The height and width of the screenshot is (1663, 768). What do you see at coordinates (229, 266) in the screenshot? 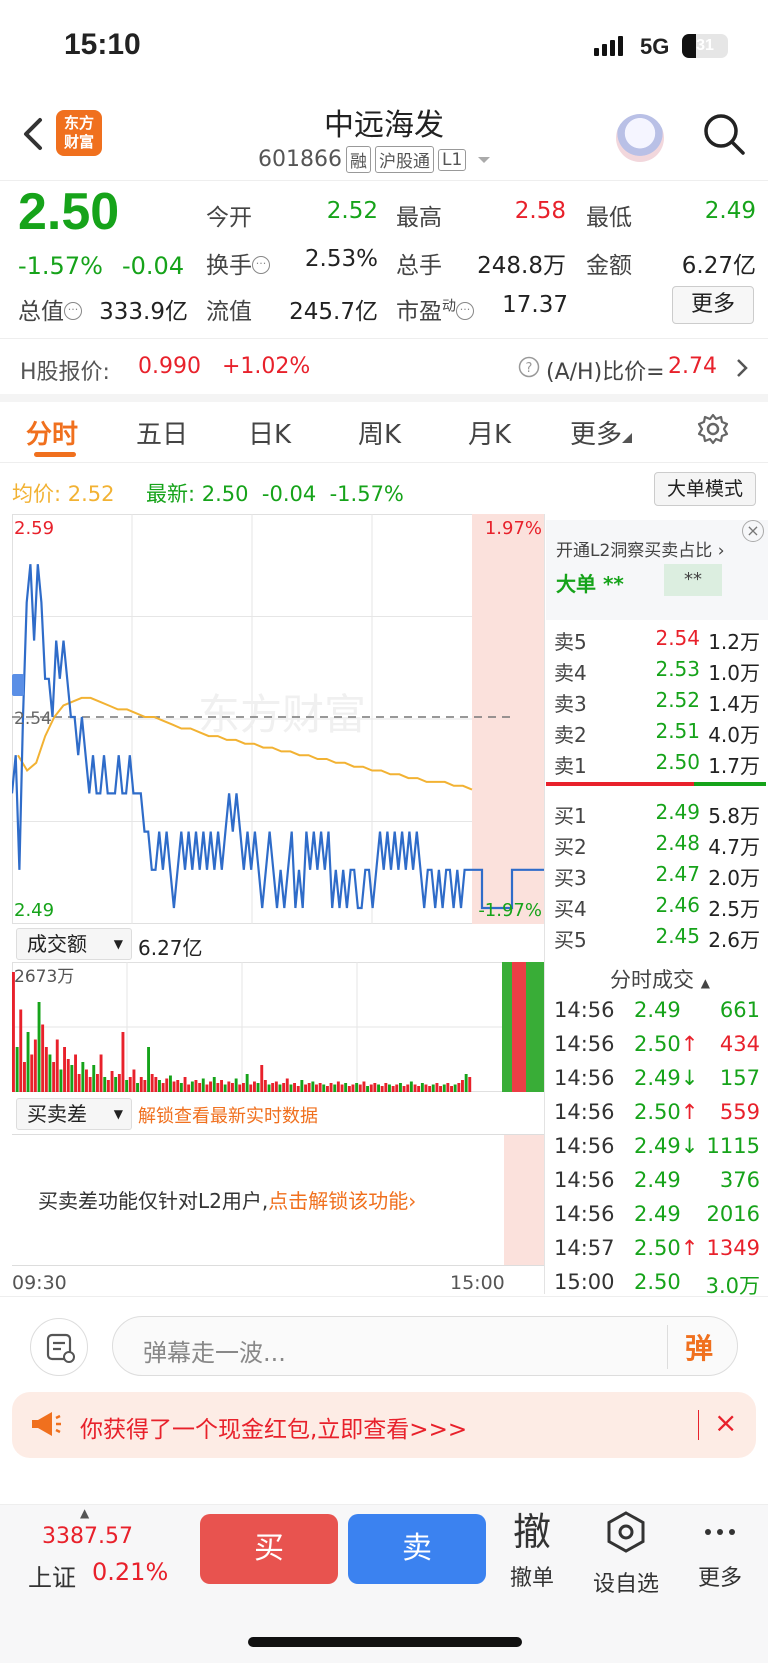
I see `turnover-label-text: 换手` at bounding box center [229, 266].